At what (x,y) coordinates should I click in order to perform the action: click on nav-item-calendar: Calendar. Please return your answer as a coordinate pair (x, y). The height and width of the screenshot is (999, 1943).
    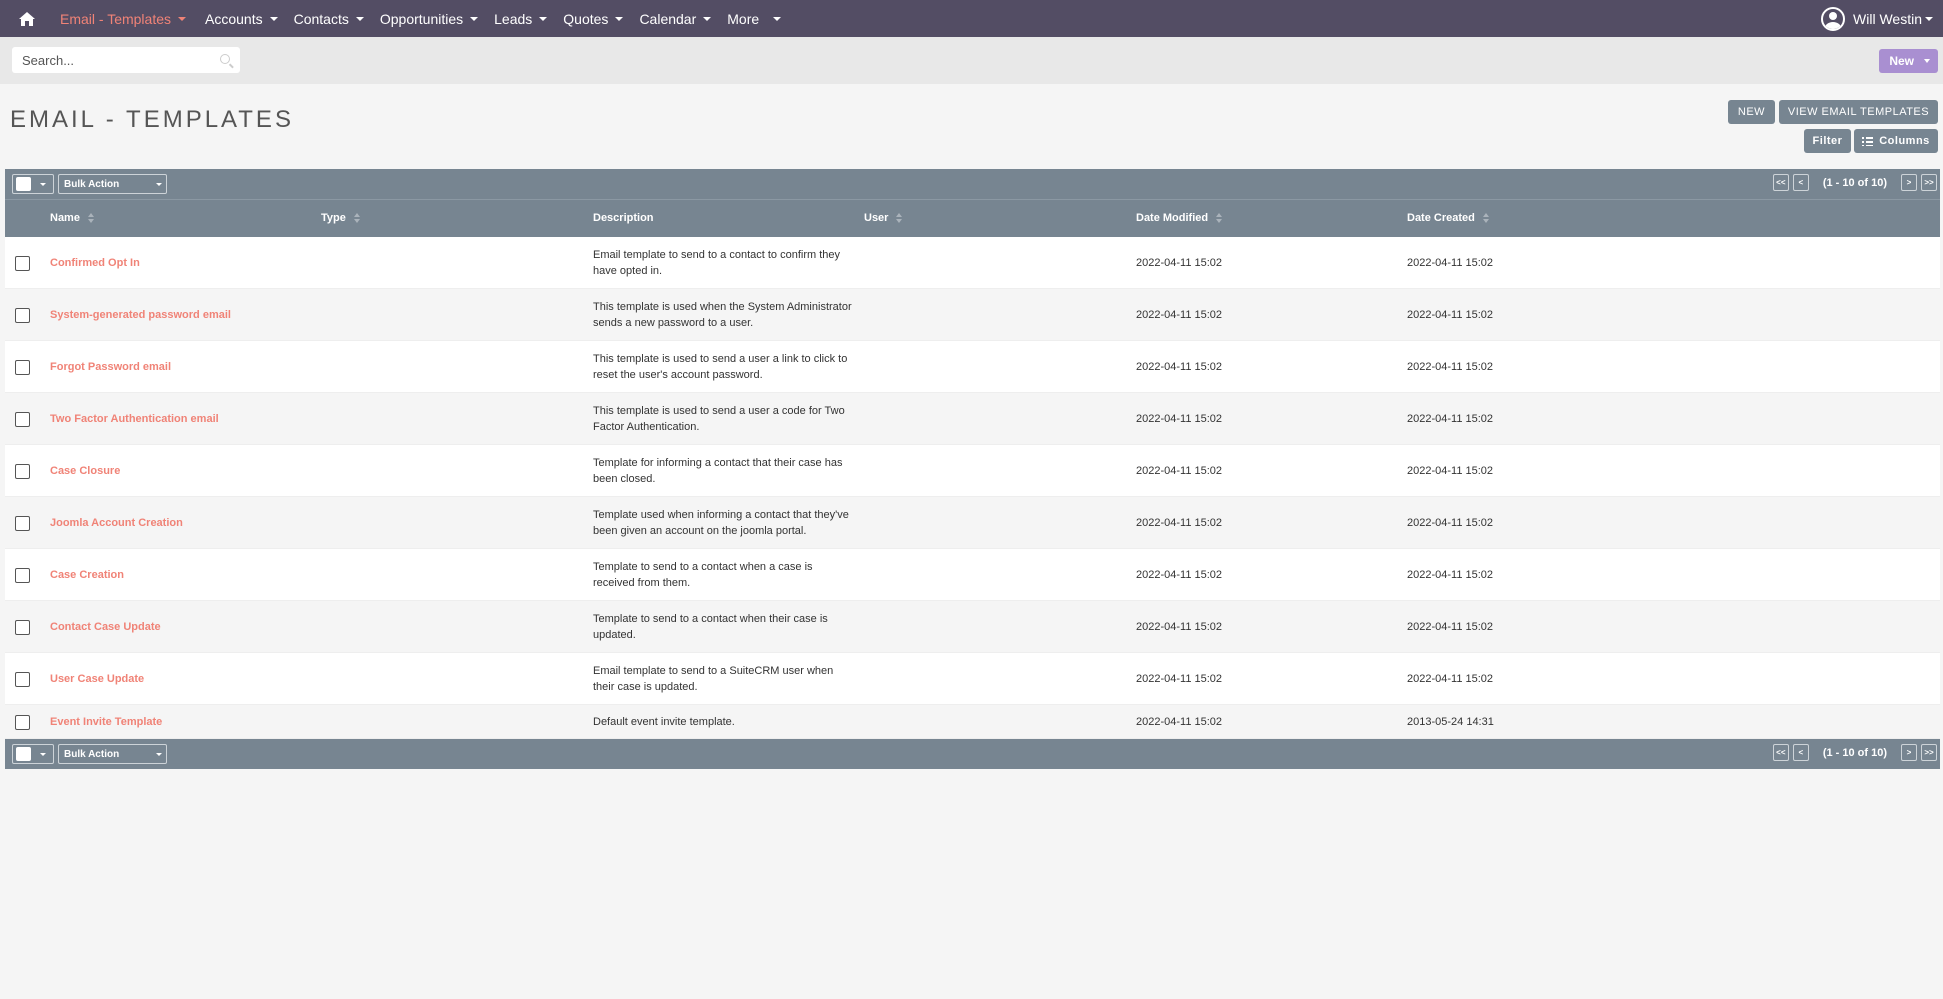
    Looking at the image, I should click on (675, 18).